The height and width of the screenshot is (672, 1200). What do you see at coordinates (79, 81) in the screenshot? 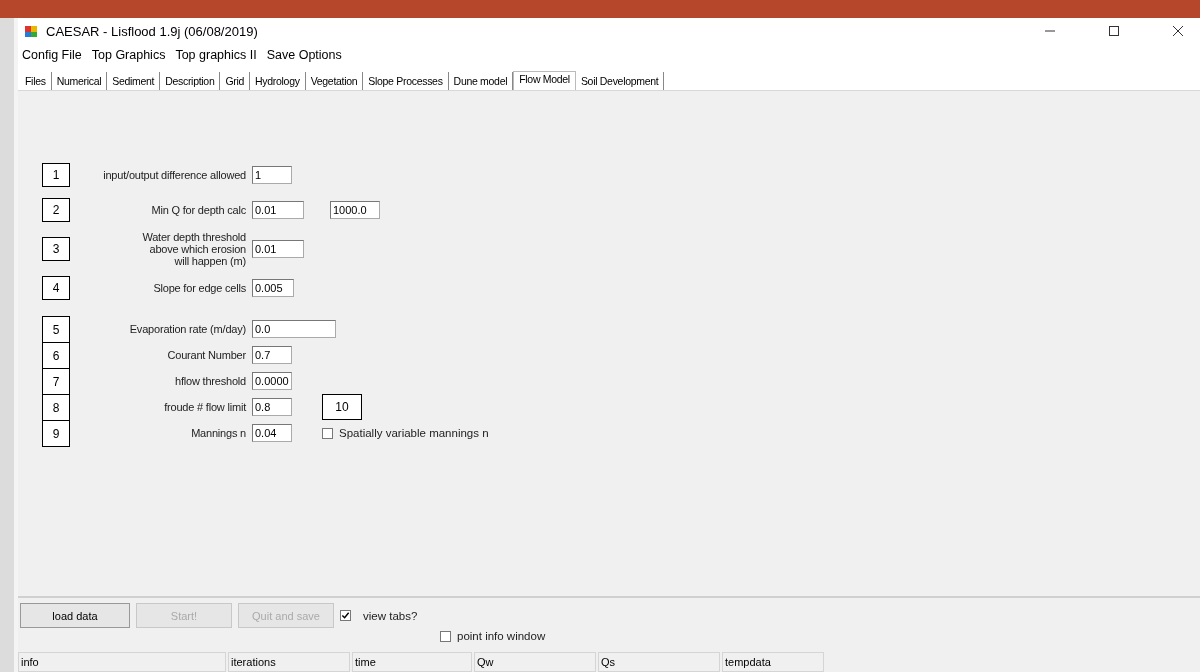
I see `tab: Numerical` at bounding box center [79, 81].